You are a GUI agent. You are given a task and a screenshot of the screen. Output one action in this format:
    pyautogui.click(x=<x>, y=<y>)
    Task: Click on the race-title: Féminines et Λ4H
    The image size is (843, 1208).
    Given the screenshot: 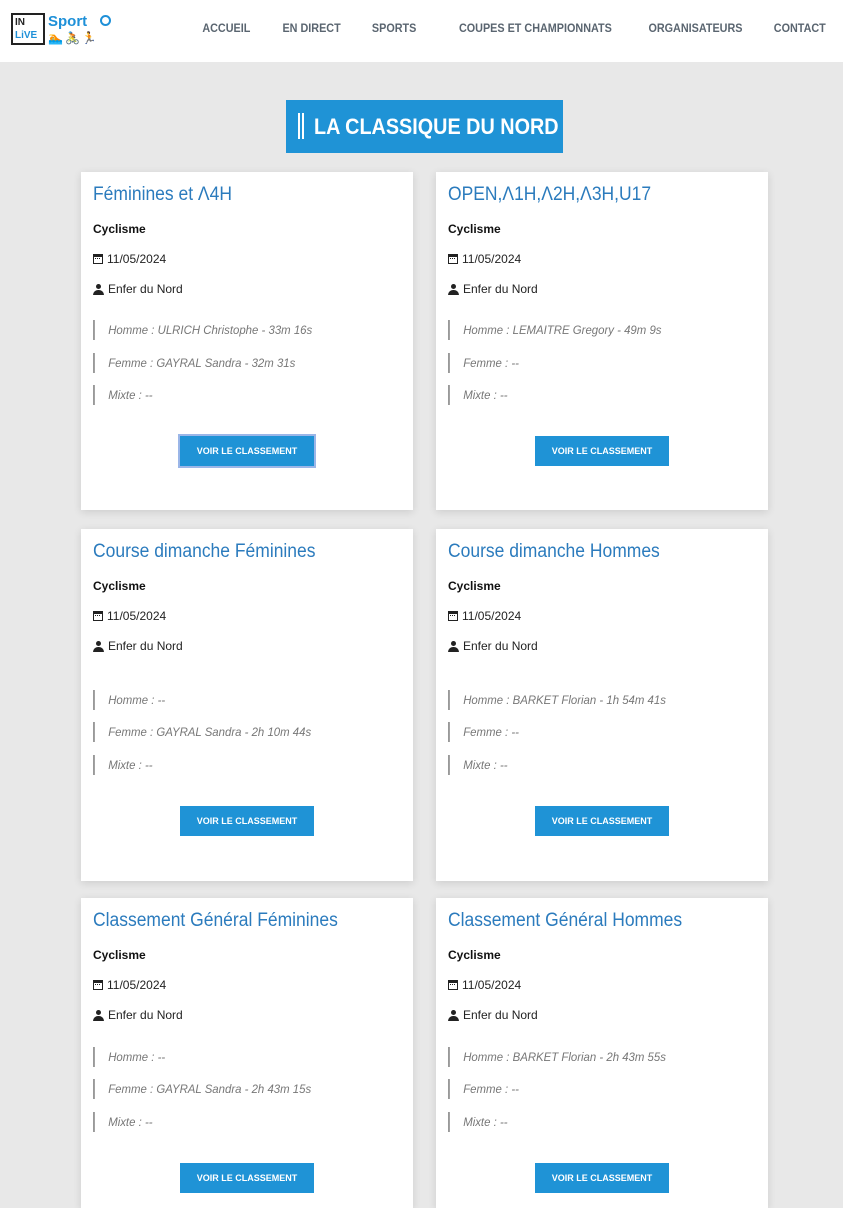 What is the action you would take?
    pyautogui.click(x=162, y=194)
    